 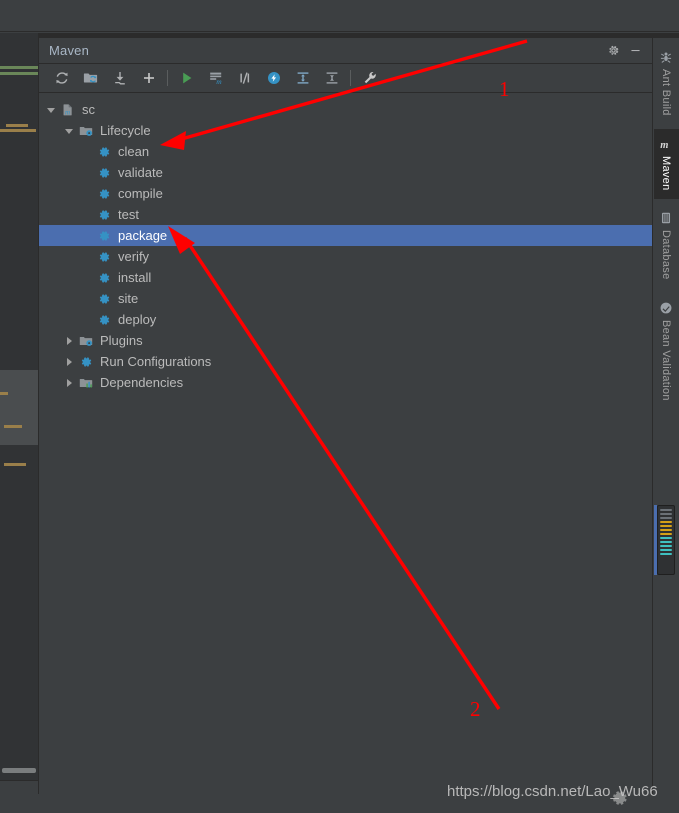 I want to click on watermark-gear-icon, so click(x=619, y=798).